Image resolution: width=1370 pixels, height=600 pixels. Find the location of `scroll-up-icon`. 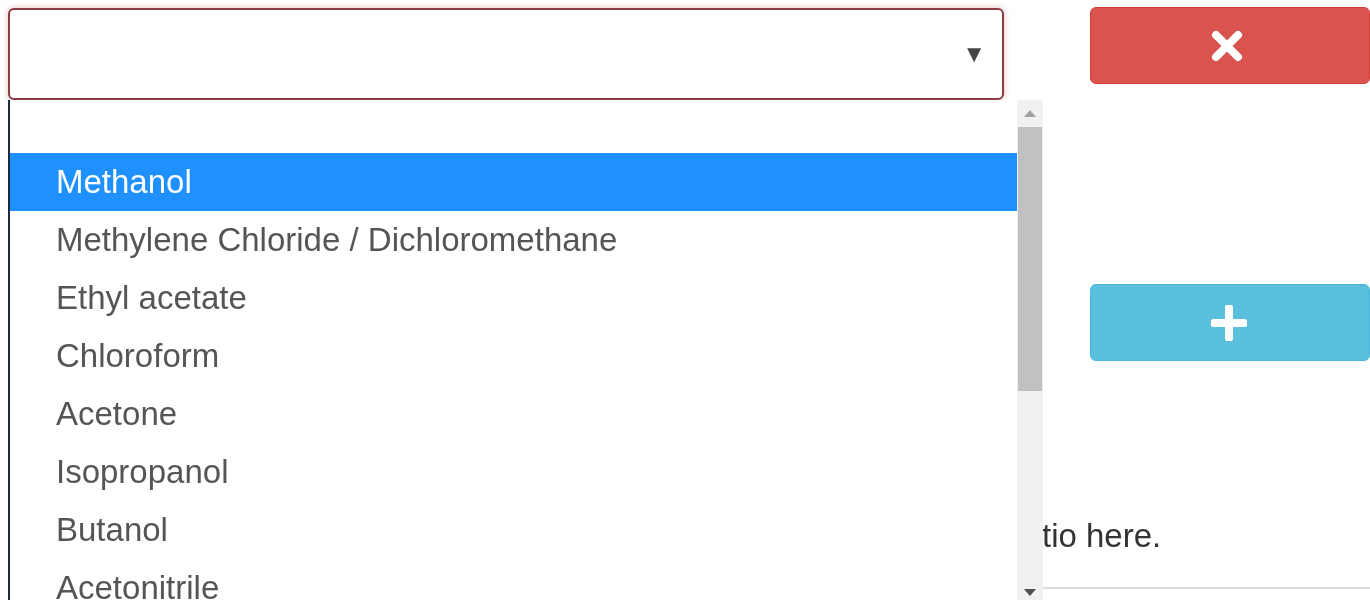

scroll-up-icon is located at coordinates (1030, 113).